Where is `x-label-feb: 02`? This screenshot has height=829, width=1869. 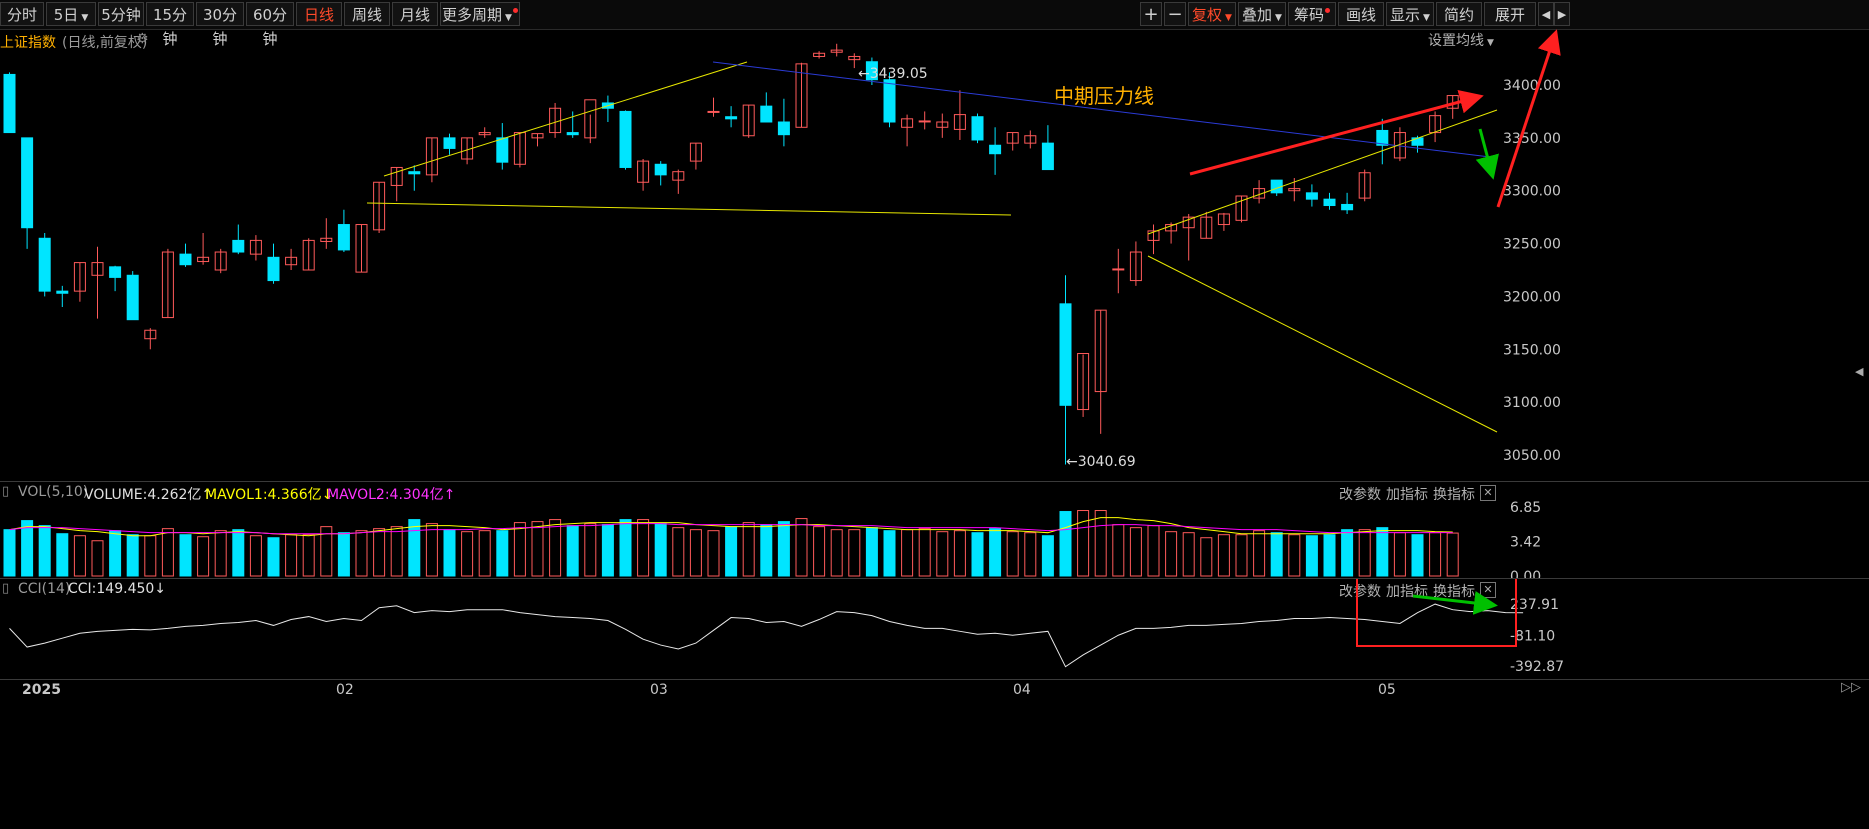
x-label-feb: 02 is located at coordinates (345, 690).